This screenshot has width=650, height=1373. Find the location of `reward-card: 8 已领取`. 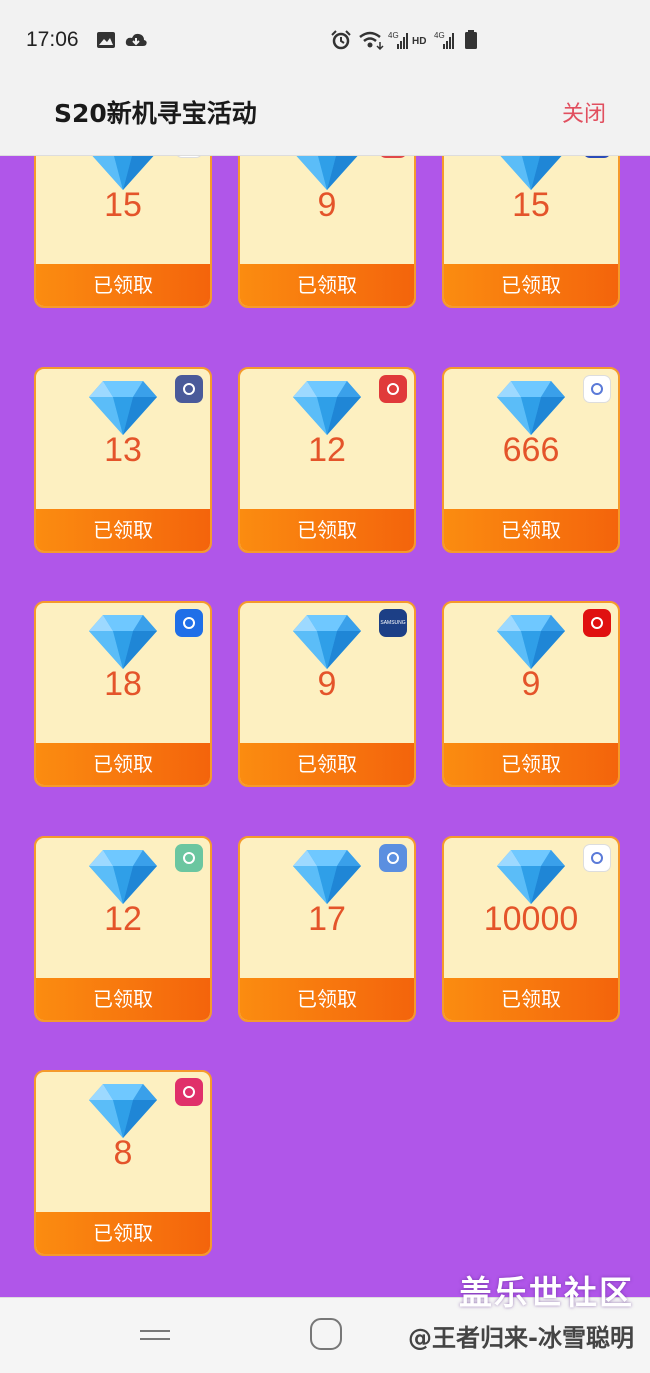

reward-card: 8 已领取 is located at coordinates (123, 1163).